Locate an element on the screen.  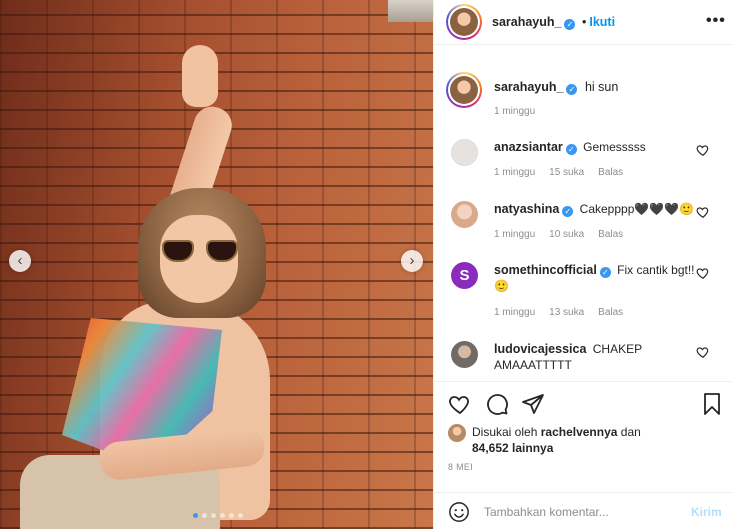
sky-corner is located at coordinates (410, 11).